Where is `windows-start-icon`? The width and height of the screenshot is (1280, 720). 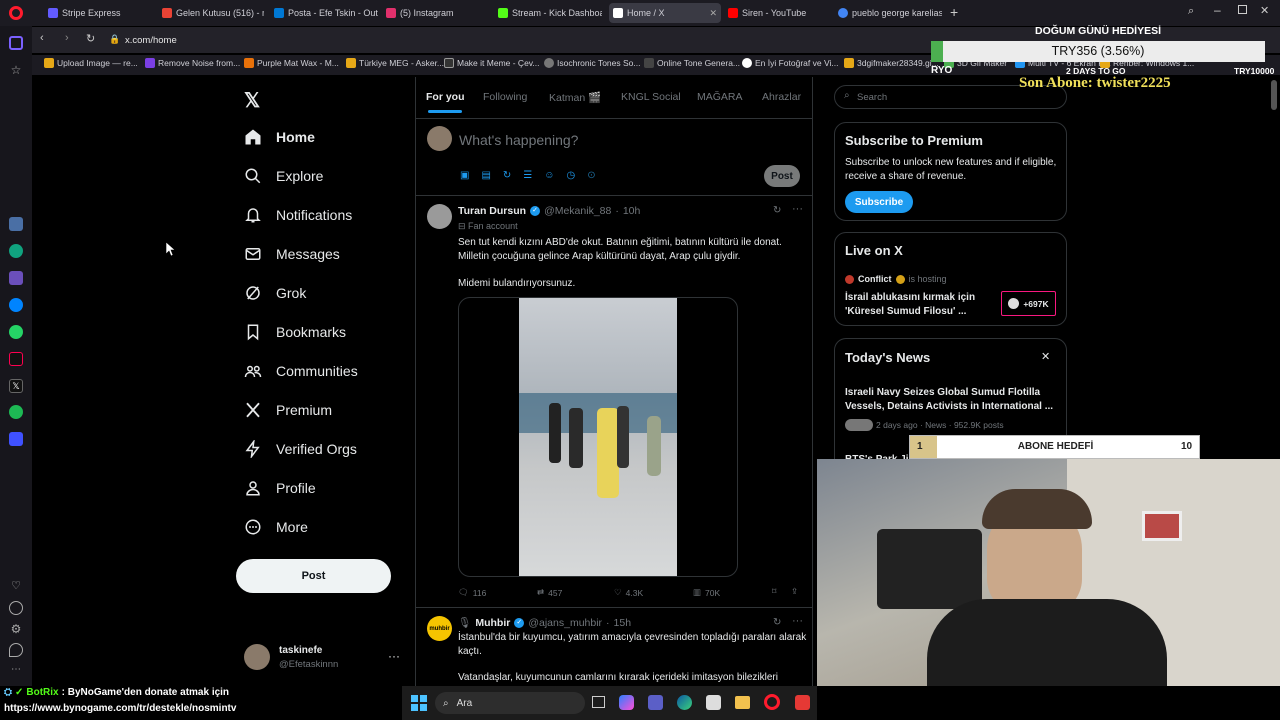
windows-start-icon is located at coordinates (419, 703).